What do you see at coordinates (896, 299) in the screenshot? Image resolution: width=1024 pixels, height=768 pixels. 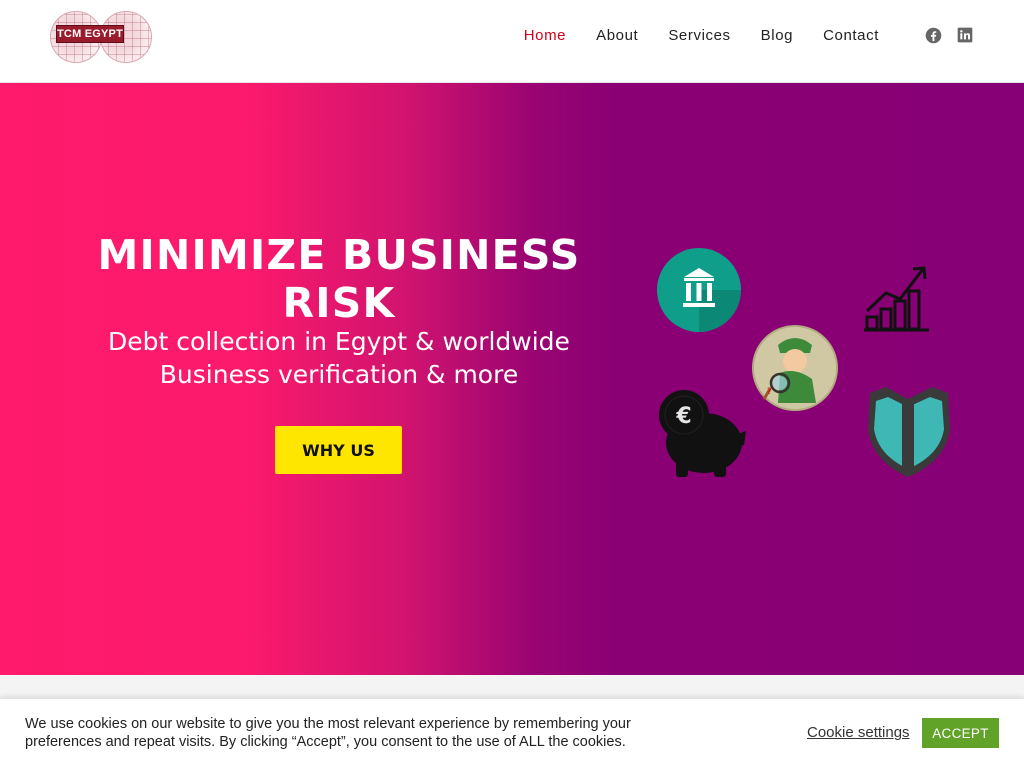 I see `growth-chart-icon` at bounding box center [896, 299].